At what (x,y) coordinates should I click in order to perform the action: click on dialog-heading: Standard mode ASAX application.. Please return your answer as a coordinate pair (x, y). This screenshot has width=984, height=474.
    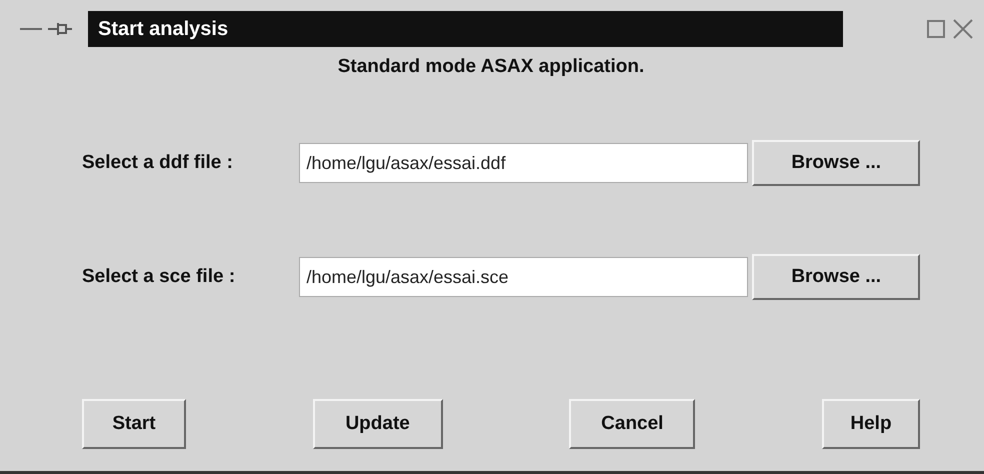
    Looking at the image, I should click on (491, 67).